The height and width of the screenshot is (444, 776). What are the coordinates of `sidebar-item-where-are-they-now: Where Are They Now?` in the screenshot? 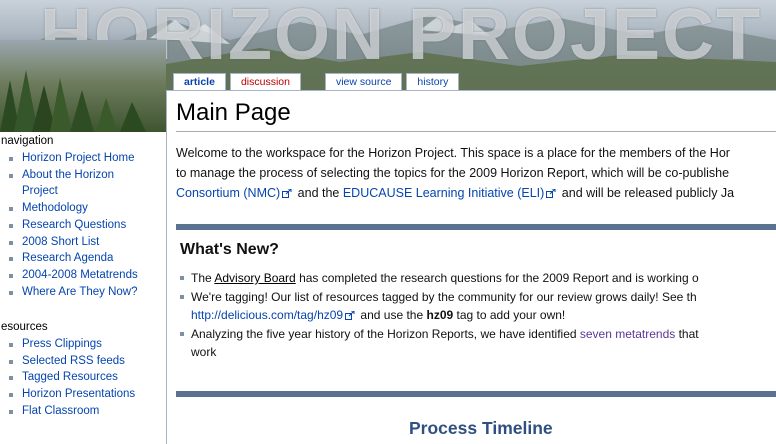 It's located at (83, 292).